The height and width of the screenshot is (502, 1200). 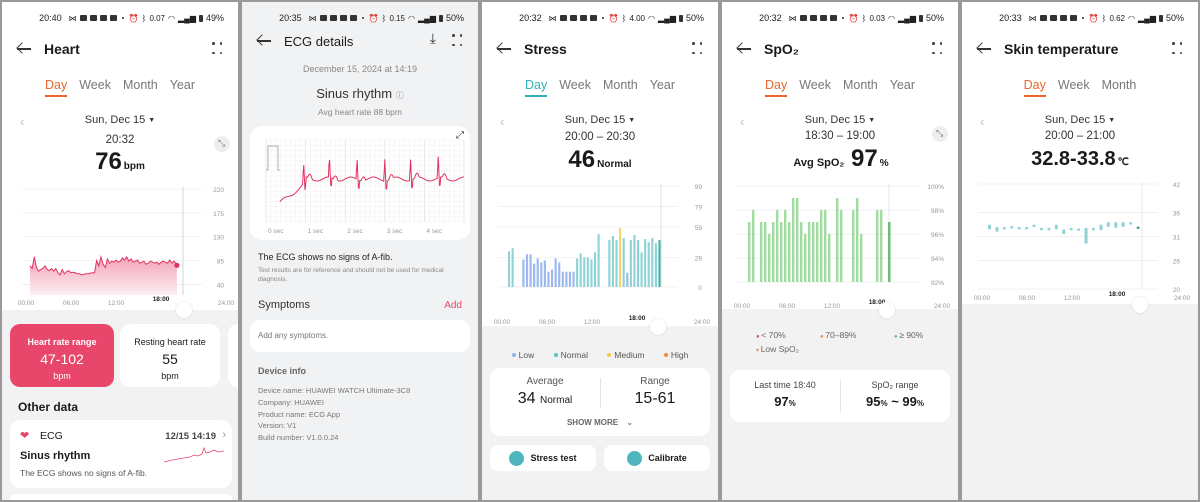 What do you see at coordinates (657, 458) in the screenshot?
I see `calibrate-button: Calibrate` at bounding box center [657, 458].